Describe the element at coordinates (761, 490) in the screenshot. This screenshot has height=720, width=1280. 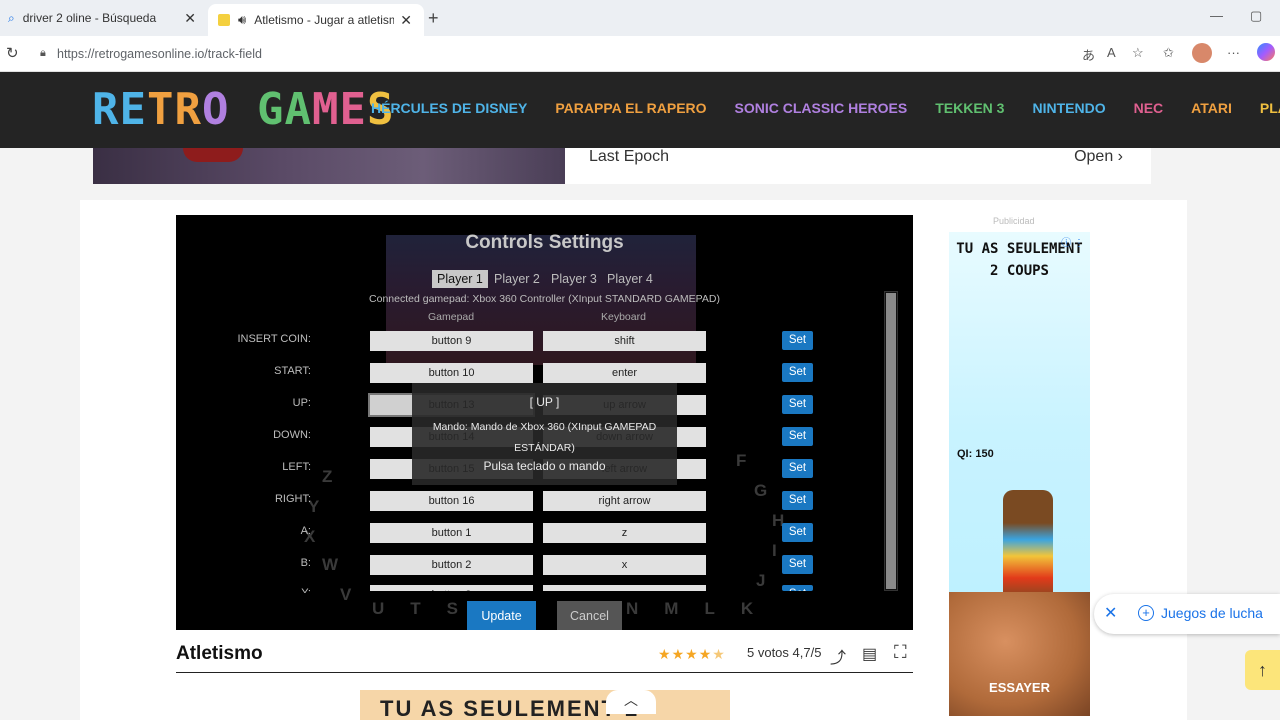
I see `bg-letter: G` at that location.